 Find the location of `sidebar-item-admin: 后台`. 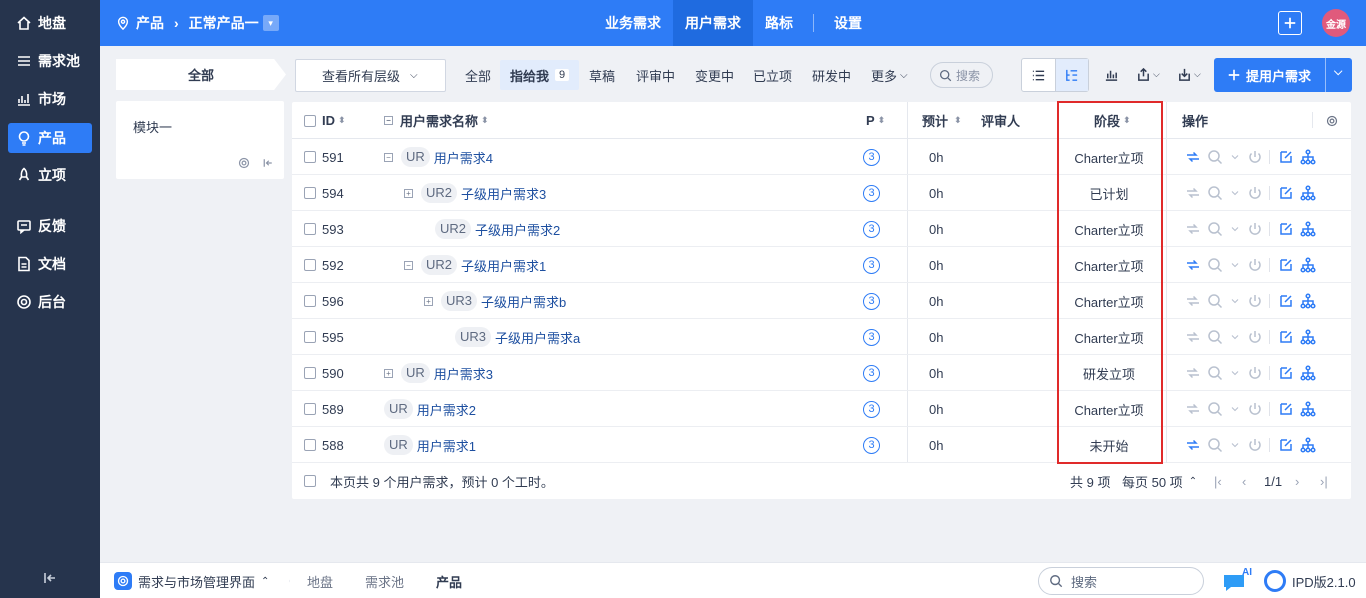

sidebar-item-admin: 后台 is located at coordinates (50, 302).